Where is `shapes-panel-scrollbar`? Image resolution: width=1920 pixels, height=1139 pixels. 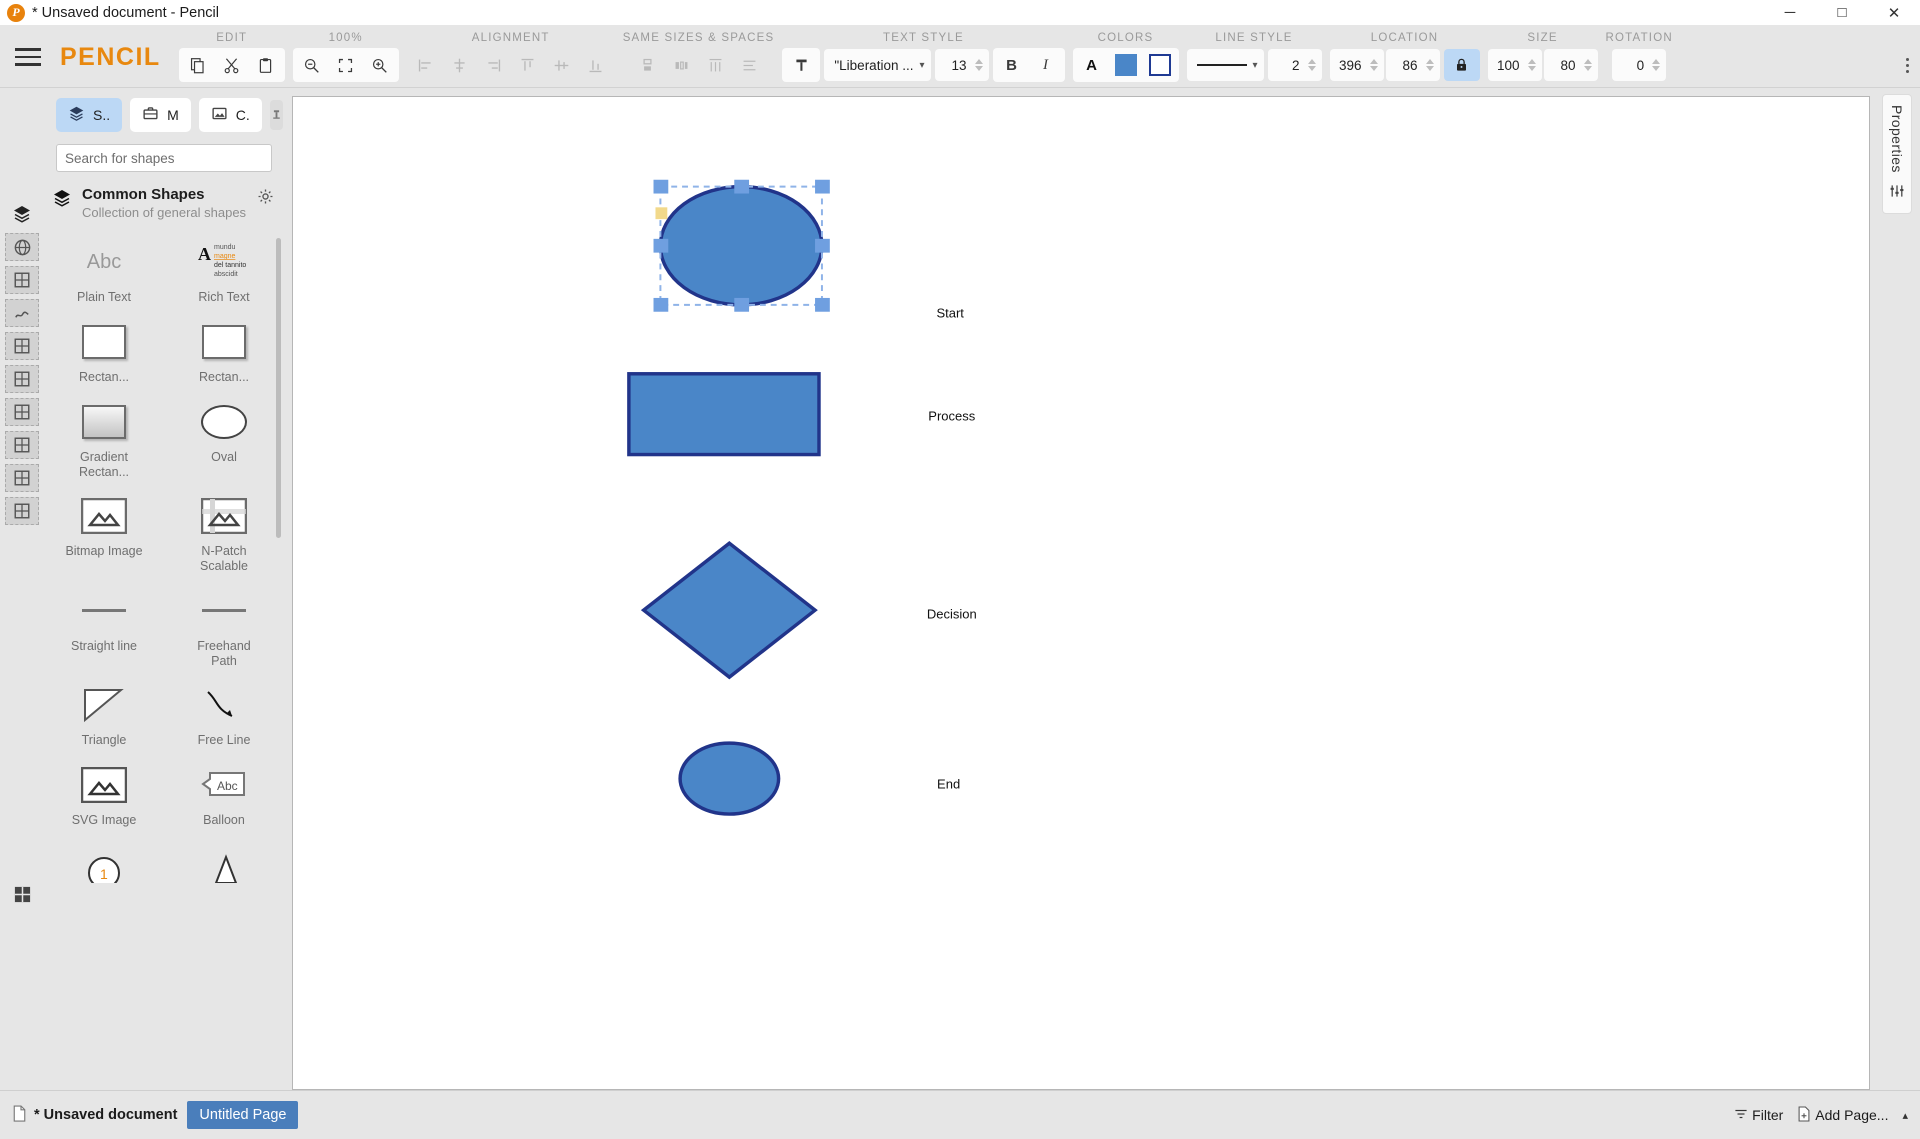 shapes-panel-scrollbar is located at coordinates (278, 388).